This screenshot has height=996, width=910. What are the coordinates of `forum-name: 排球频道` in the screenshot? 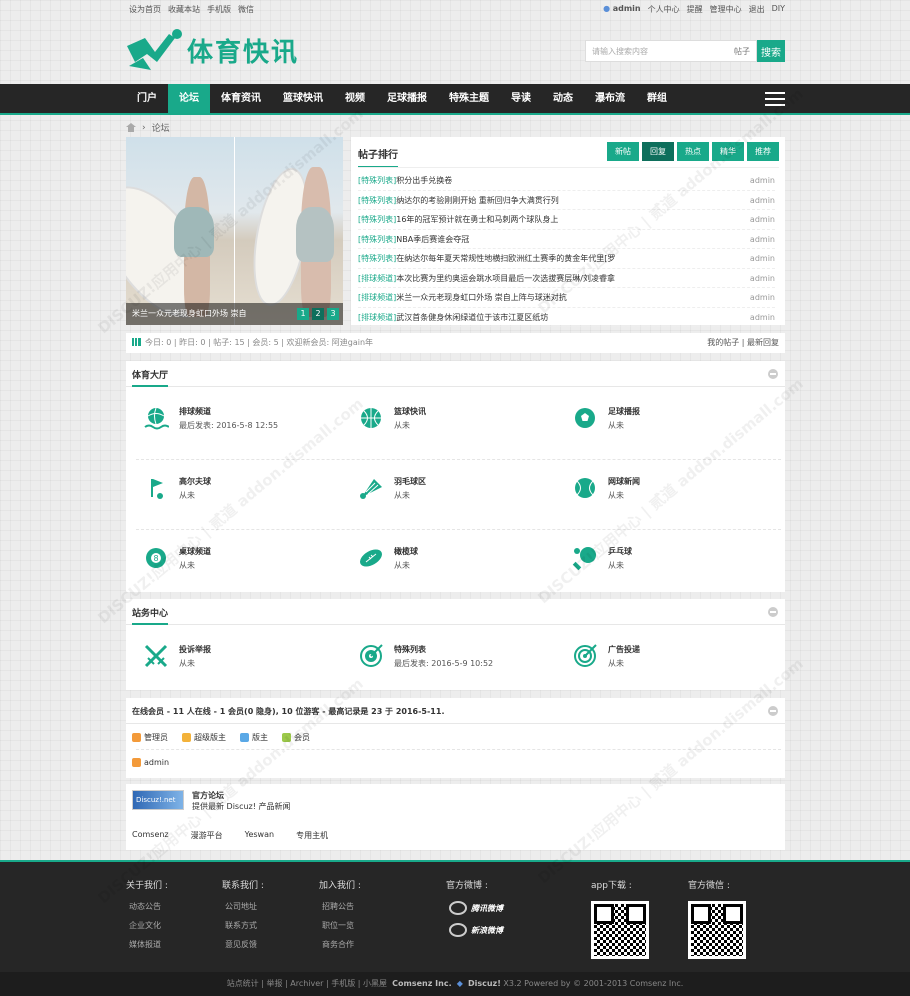 It's located at (228, 411).